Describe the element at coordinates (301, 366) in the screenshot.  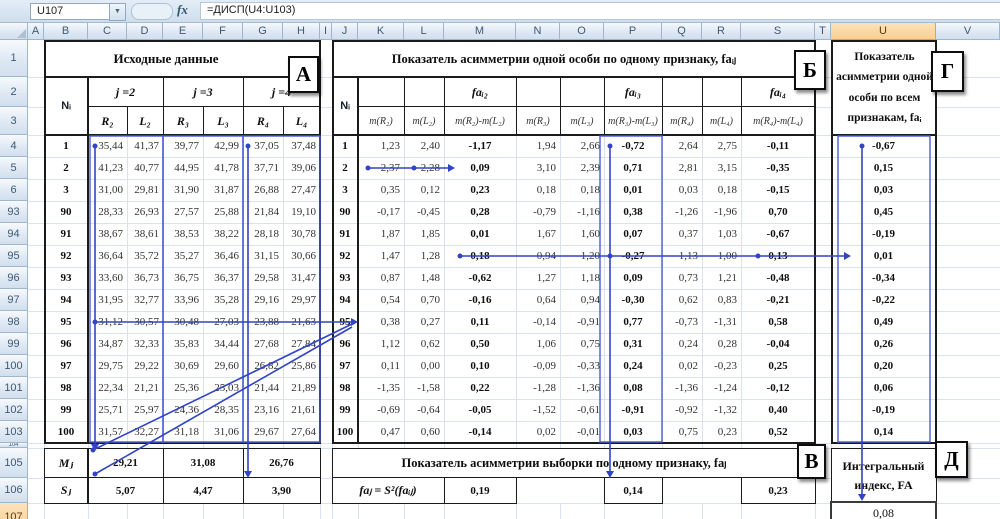
I see `data-cell: 25,86` at that location.